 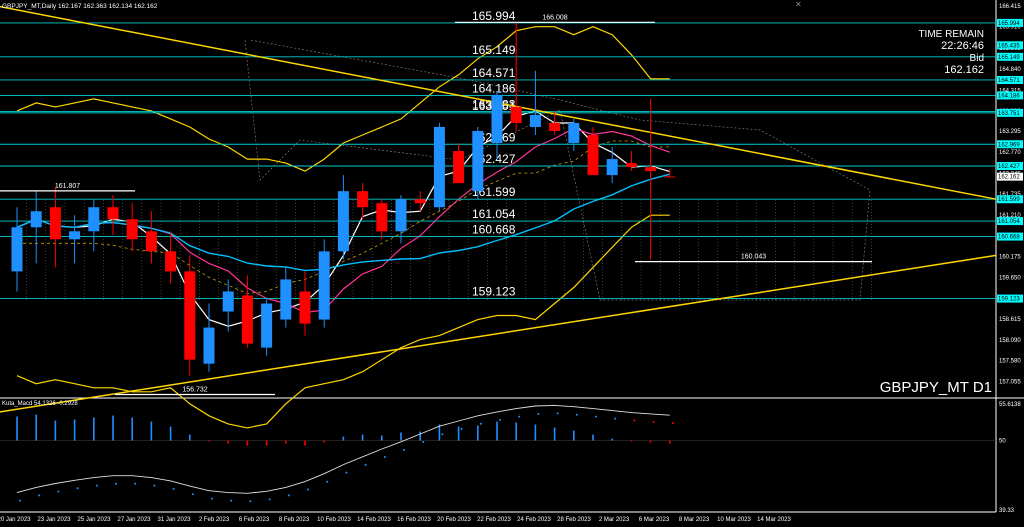 What do you see at coordinates (574, 520) in the screenshot?
I see `time-tick-label: 28 Feb 2023` at bounding box center [574, 520].